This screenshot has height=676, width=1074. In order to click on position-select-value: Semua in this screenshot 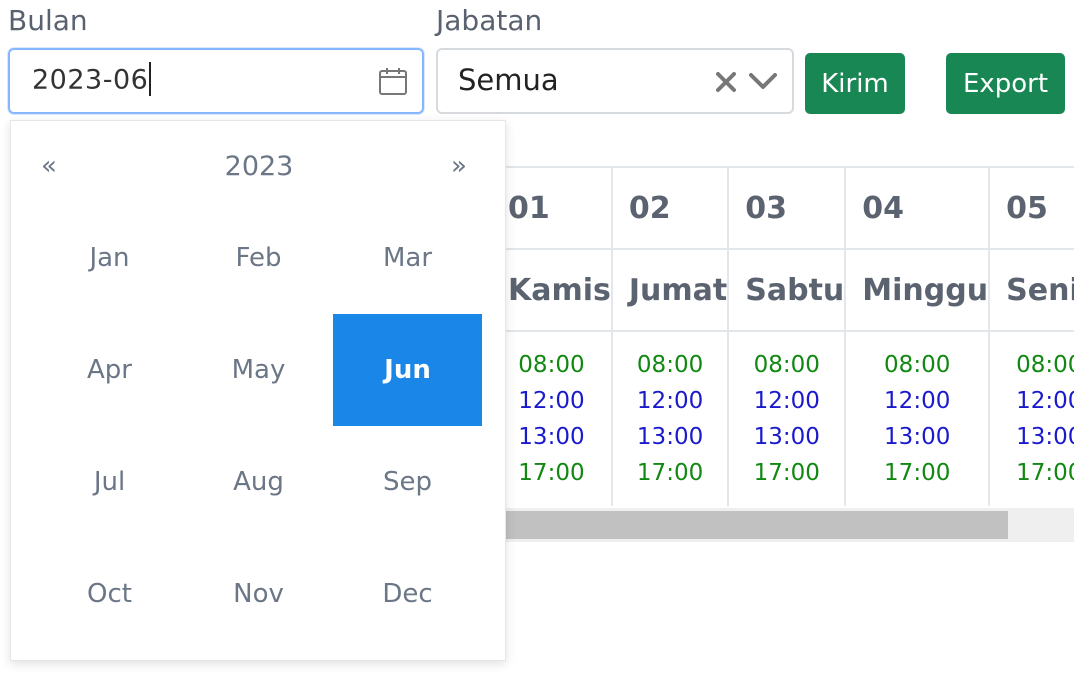, I will do `click(508, 80)`.